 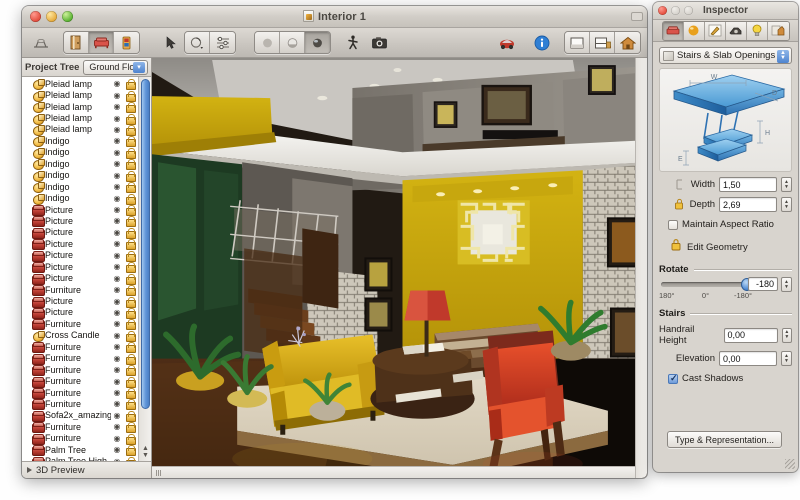 I want to click on rotate-value-input: -180, so click(x=763, y=284).